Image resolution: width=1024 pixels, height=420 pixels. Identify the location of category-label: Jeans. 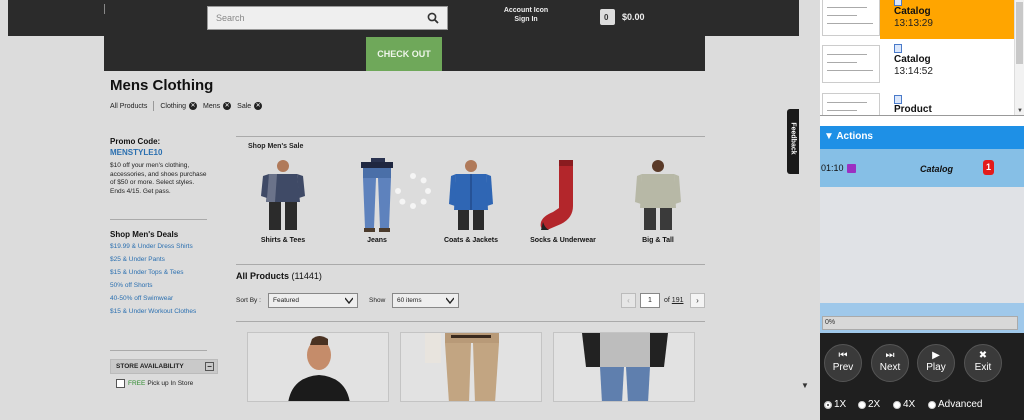
(377, 240).